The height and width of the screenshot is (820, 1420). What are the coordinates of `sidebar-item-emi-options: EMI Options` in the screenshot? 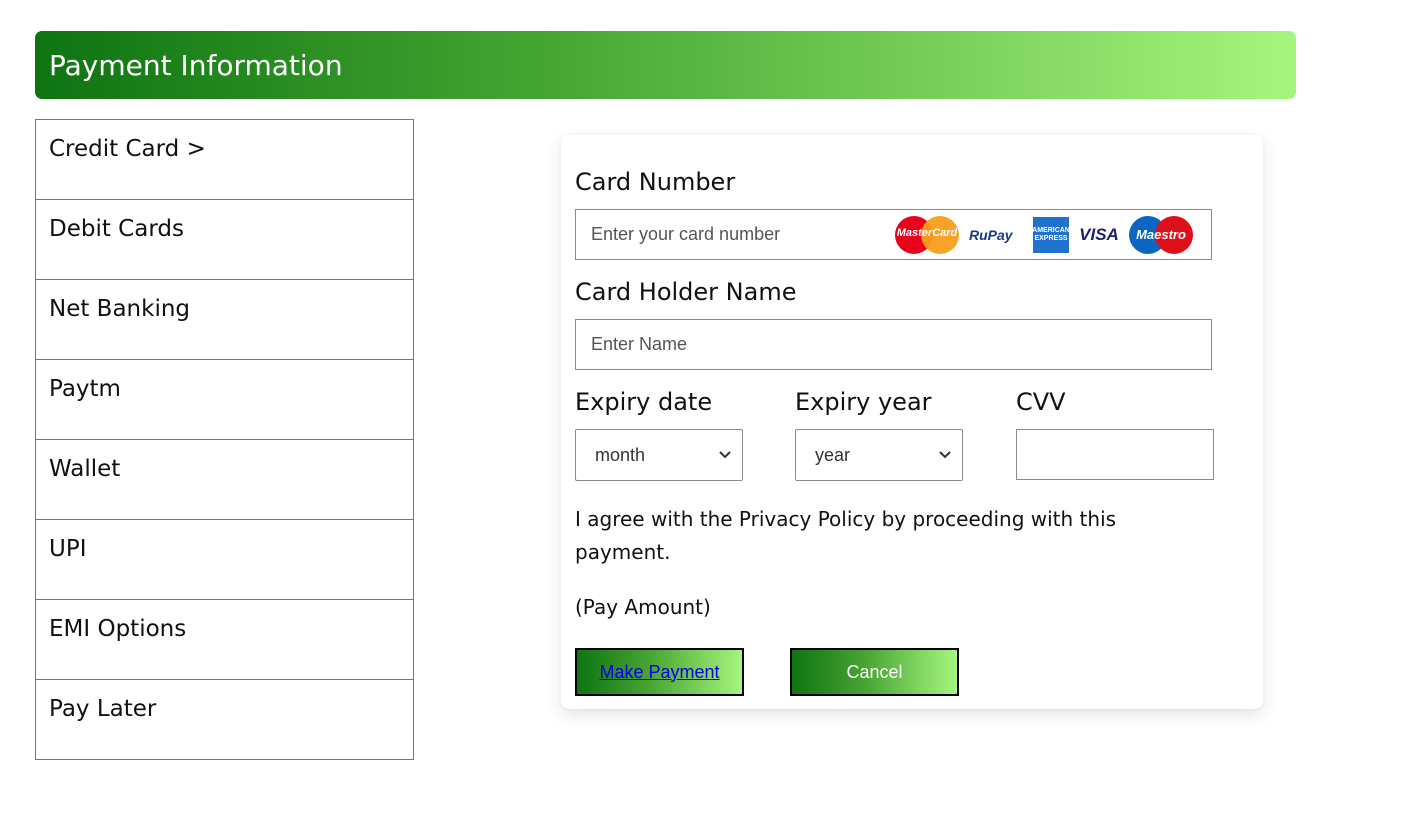 It's located at (224, 639).